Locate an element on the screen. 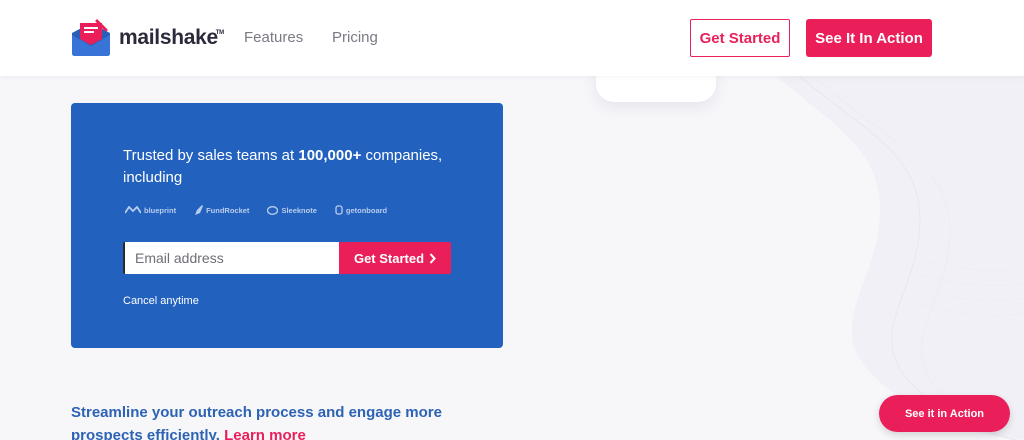 This screenshot has height=440, width=1024. rocket-icon is located at coordinates (199, 209).